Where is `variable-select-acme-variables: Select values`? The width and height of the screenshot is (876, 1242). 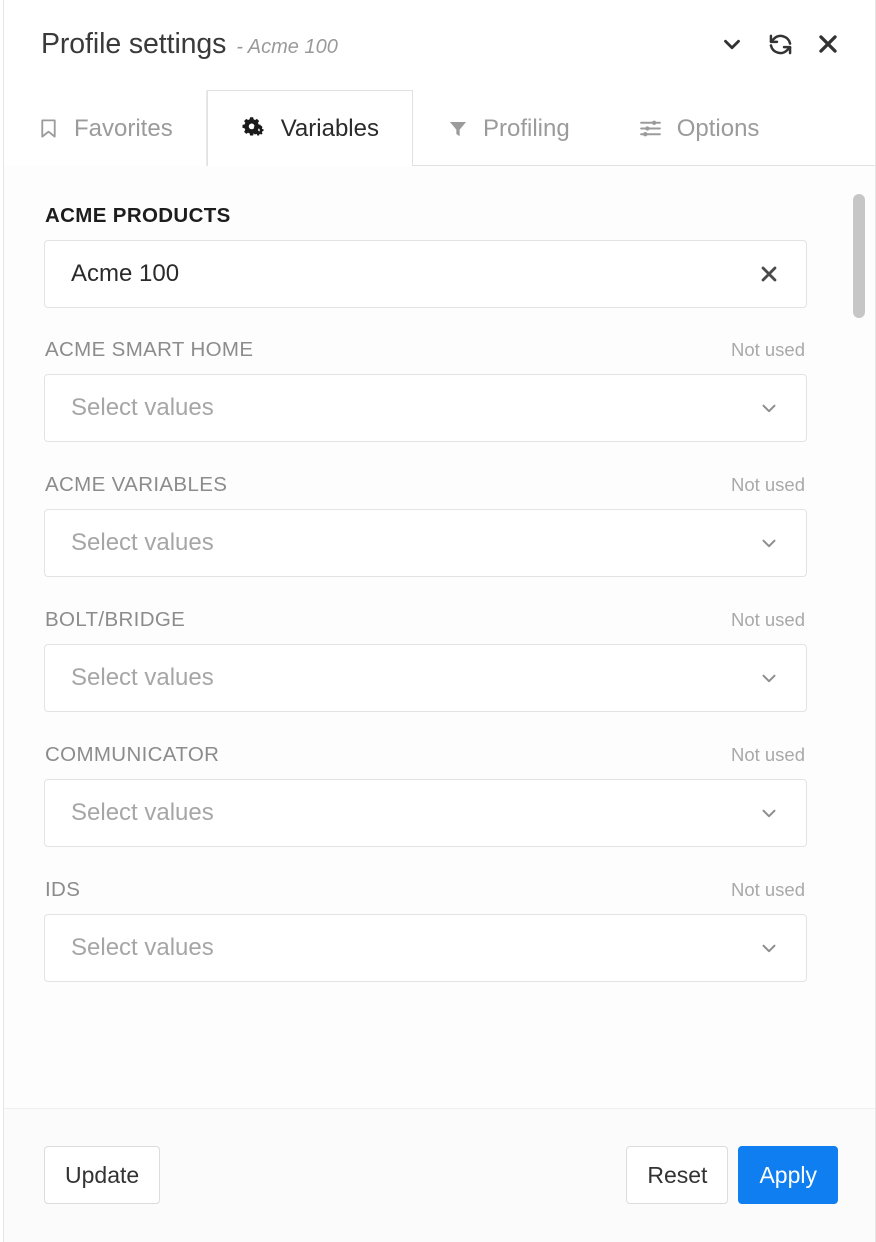
variable-select-acme-variables: Select values is located at coordinates (425, 543).